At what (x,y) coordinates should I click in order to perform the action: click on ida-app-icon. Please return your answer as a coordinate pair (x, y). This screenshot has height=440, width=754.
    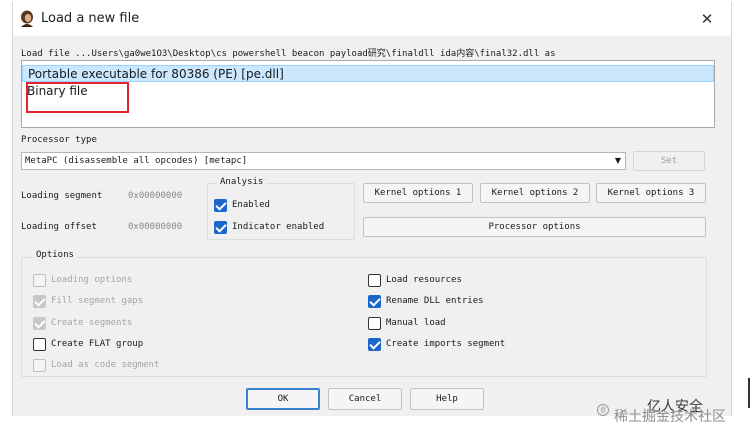
    Looking at the image, I should click on (27, 18).